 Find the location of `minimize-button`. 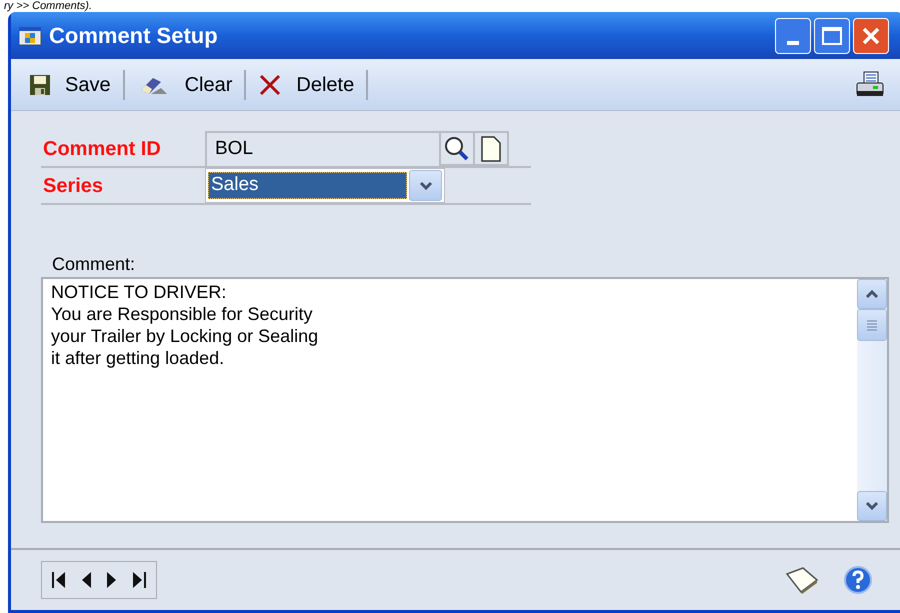

minimize-button is located at coordinates (793, 36).